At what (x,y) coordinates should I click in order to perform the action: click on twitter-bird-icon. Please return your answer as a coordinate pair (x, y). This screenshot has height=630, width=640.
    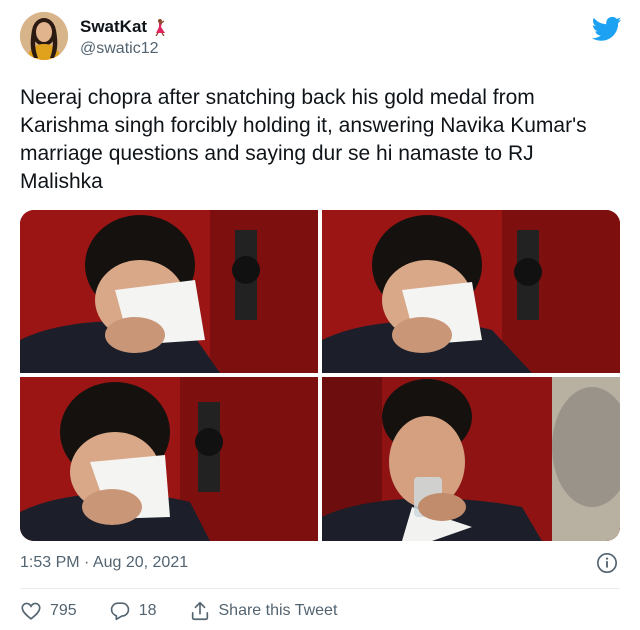
    Looking at the image, I should click on (607, 29).